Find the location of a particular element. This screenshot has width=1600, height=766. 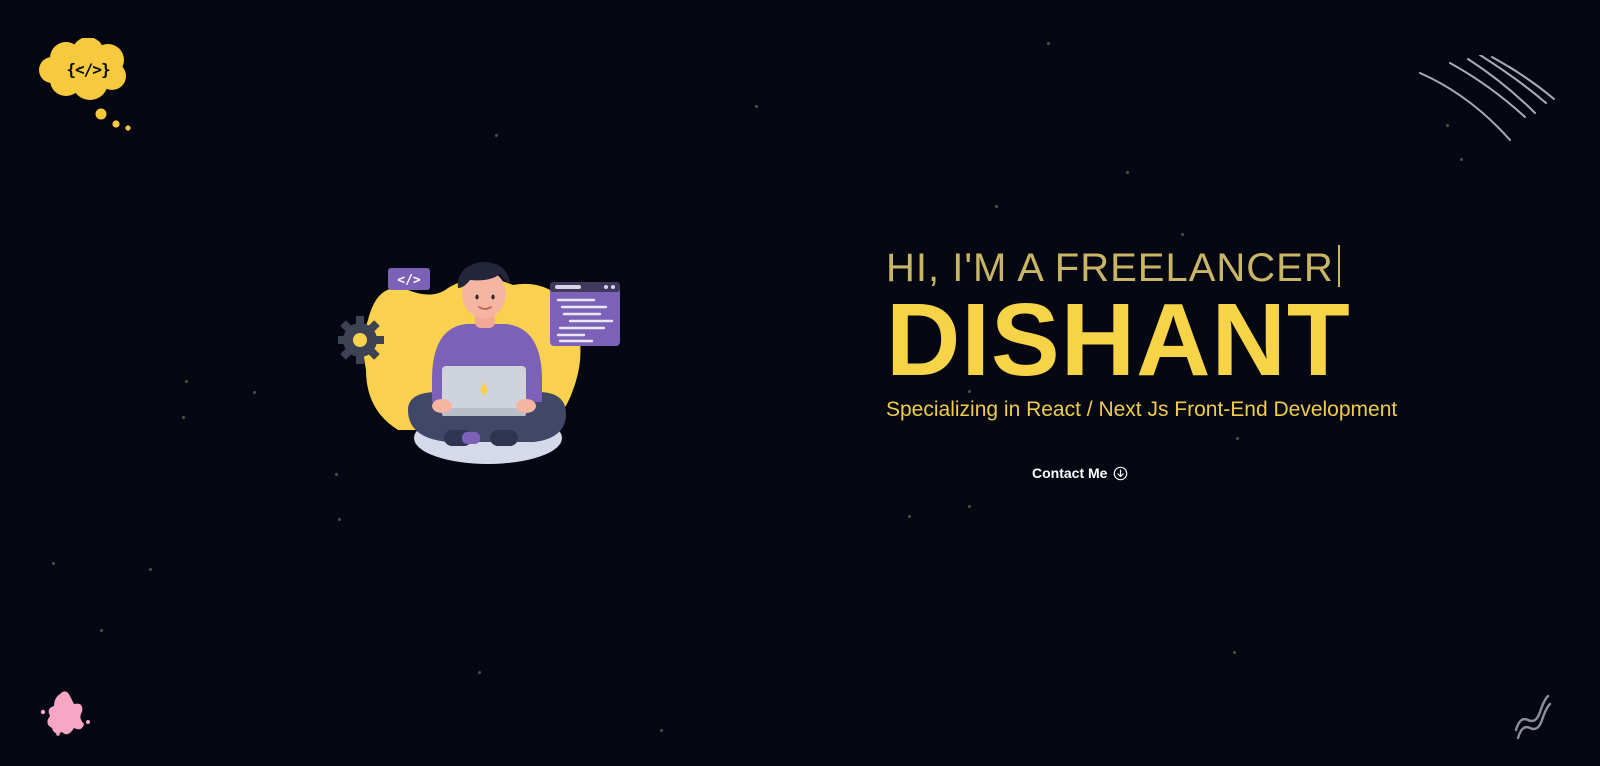

thought-bubble-code-icon is located at coordinates (85, 84).